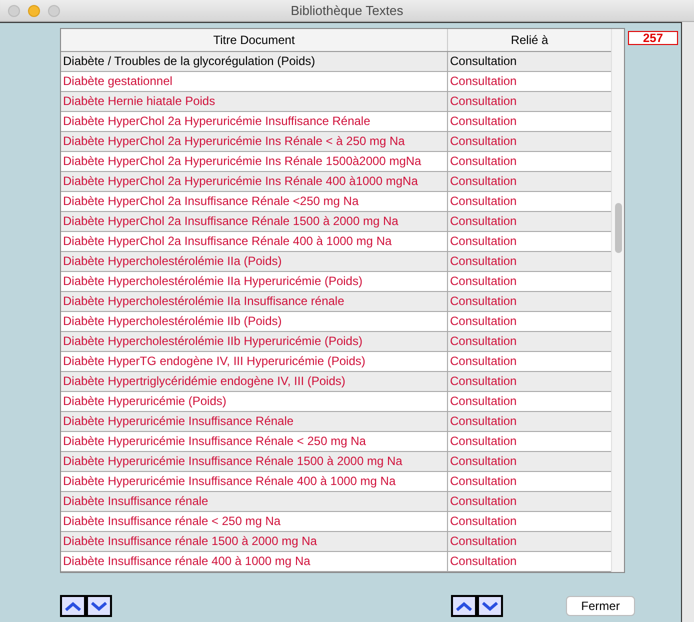 The height and width of the screenshot is (622, 694). What do you see at coordinates (254, 481) in the screenshot?
I see `table-cell: Diabète Hyperuricémie Insuffisance Rénale 400 à 1000 mg Na` at bounding box center [254, 481].